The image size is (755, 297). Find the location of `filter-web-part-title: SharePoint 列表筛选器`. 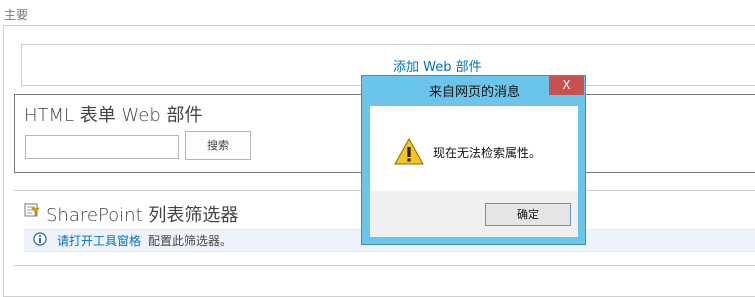

filter-web-part-title: SharePoint 列表筛选器 is located at coordinates (142, 215).